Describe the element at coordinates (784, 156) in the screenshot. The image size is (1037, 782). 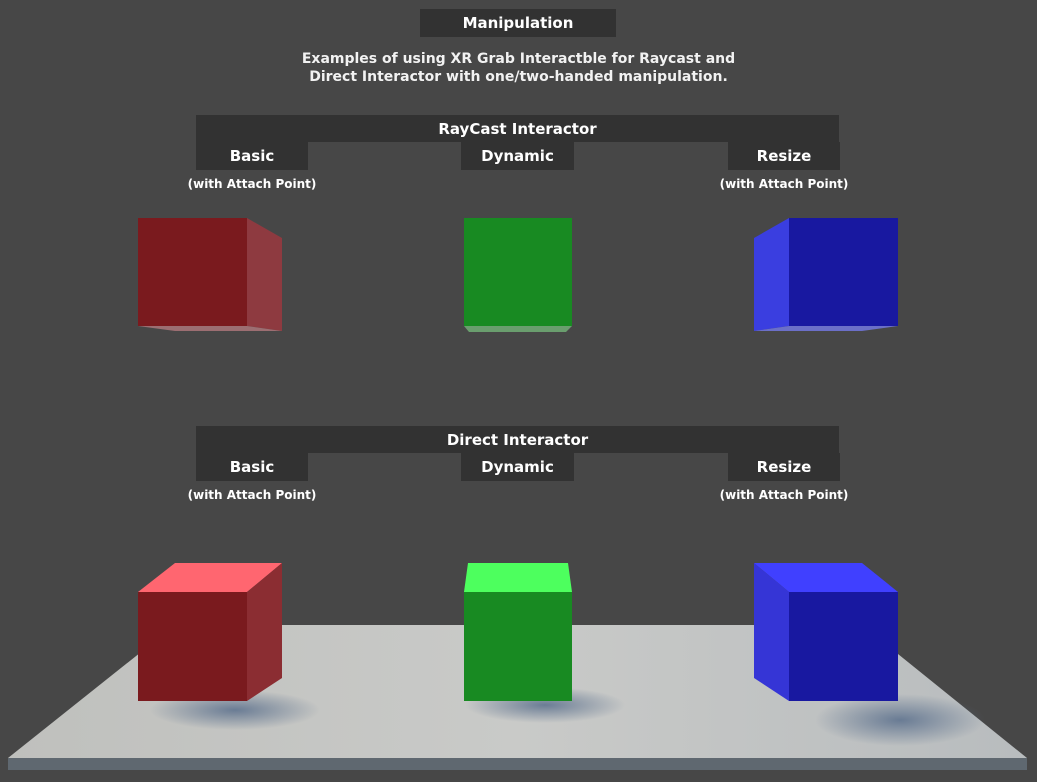
I see `raycast-resize-label: Resize` at that location.